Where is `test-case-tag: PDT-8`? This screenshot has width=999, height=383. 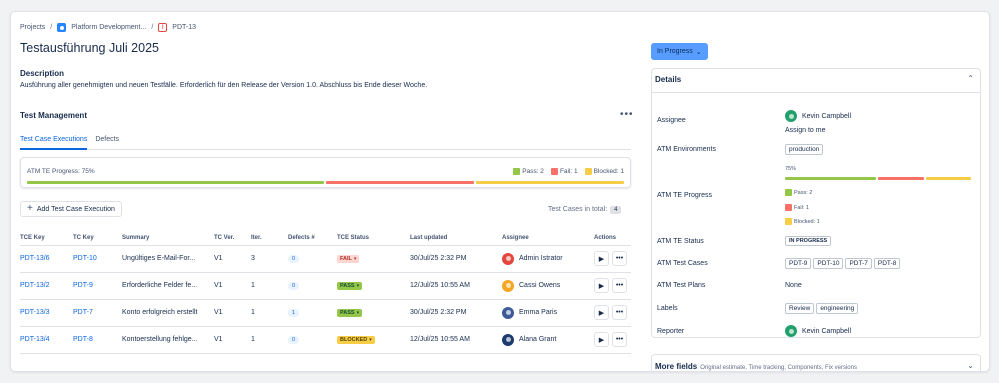
test-case-tag: PDT-8 is located at coordinates (887, 263).